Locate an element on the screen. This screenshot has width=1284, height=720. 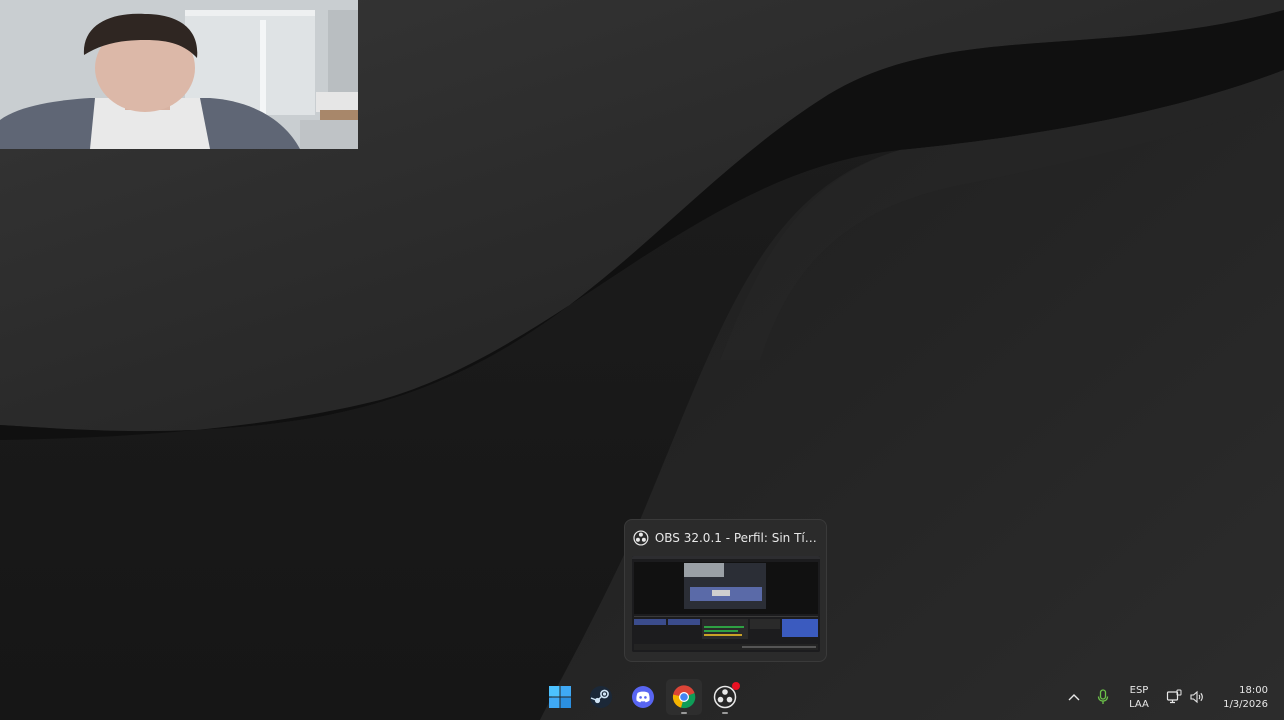
webcam-overlay is located at coordinates (179, 74).